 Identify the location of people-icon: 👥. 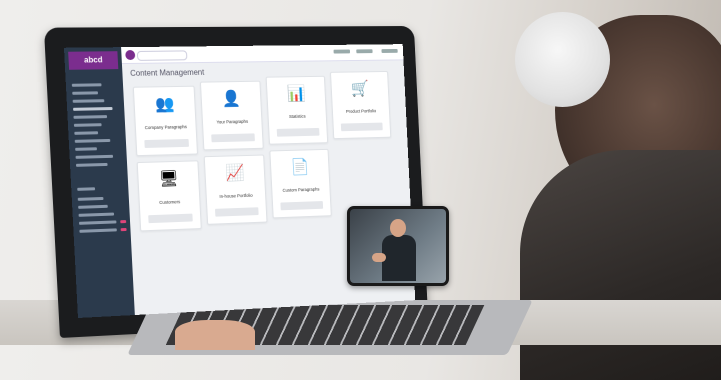
(164, 104).